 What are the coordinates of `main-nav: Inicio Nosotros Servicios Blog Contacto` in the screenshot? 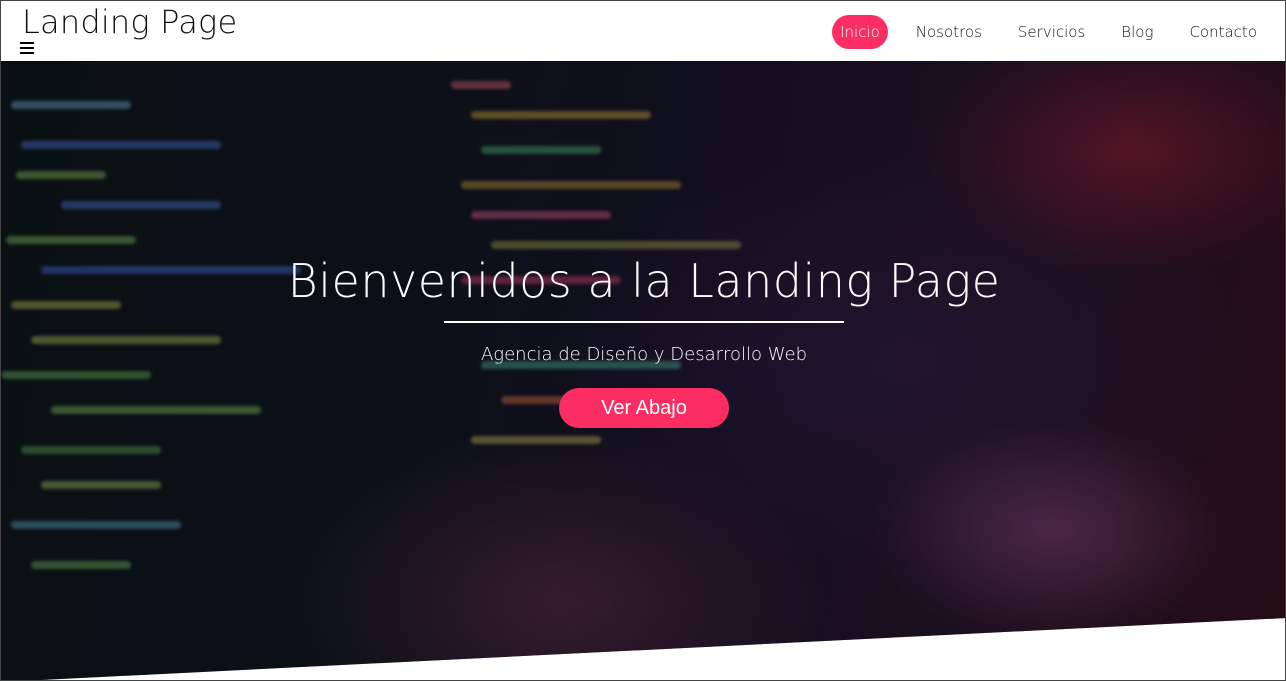 It's located at (1048, 32).